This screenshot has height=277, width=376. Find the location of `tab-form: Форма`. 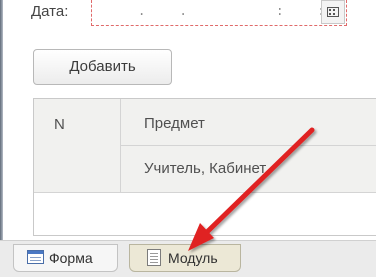

tab-form: Форма is located at coordinates (65, 258).